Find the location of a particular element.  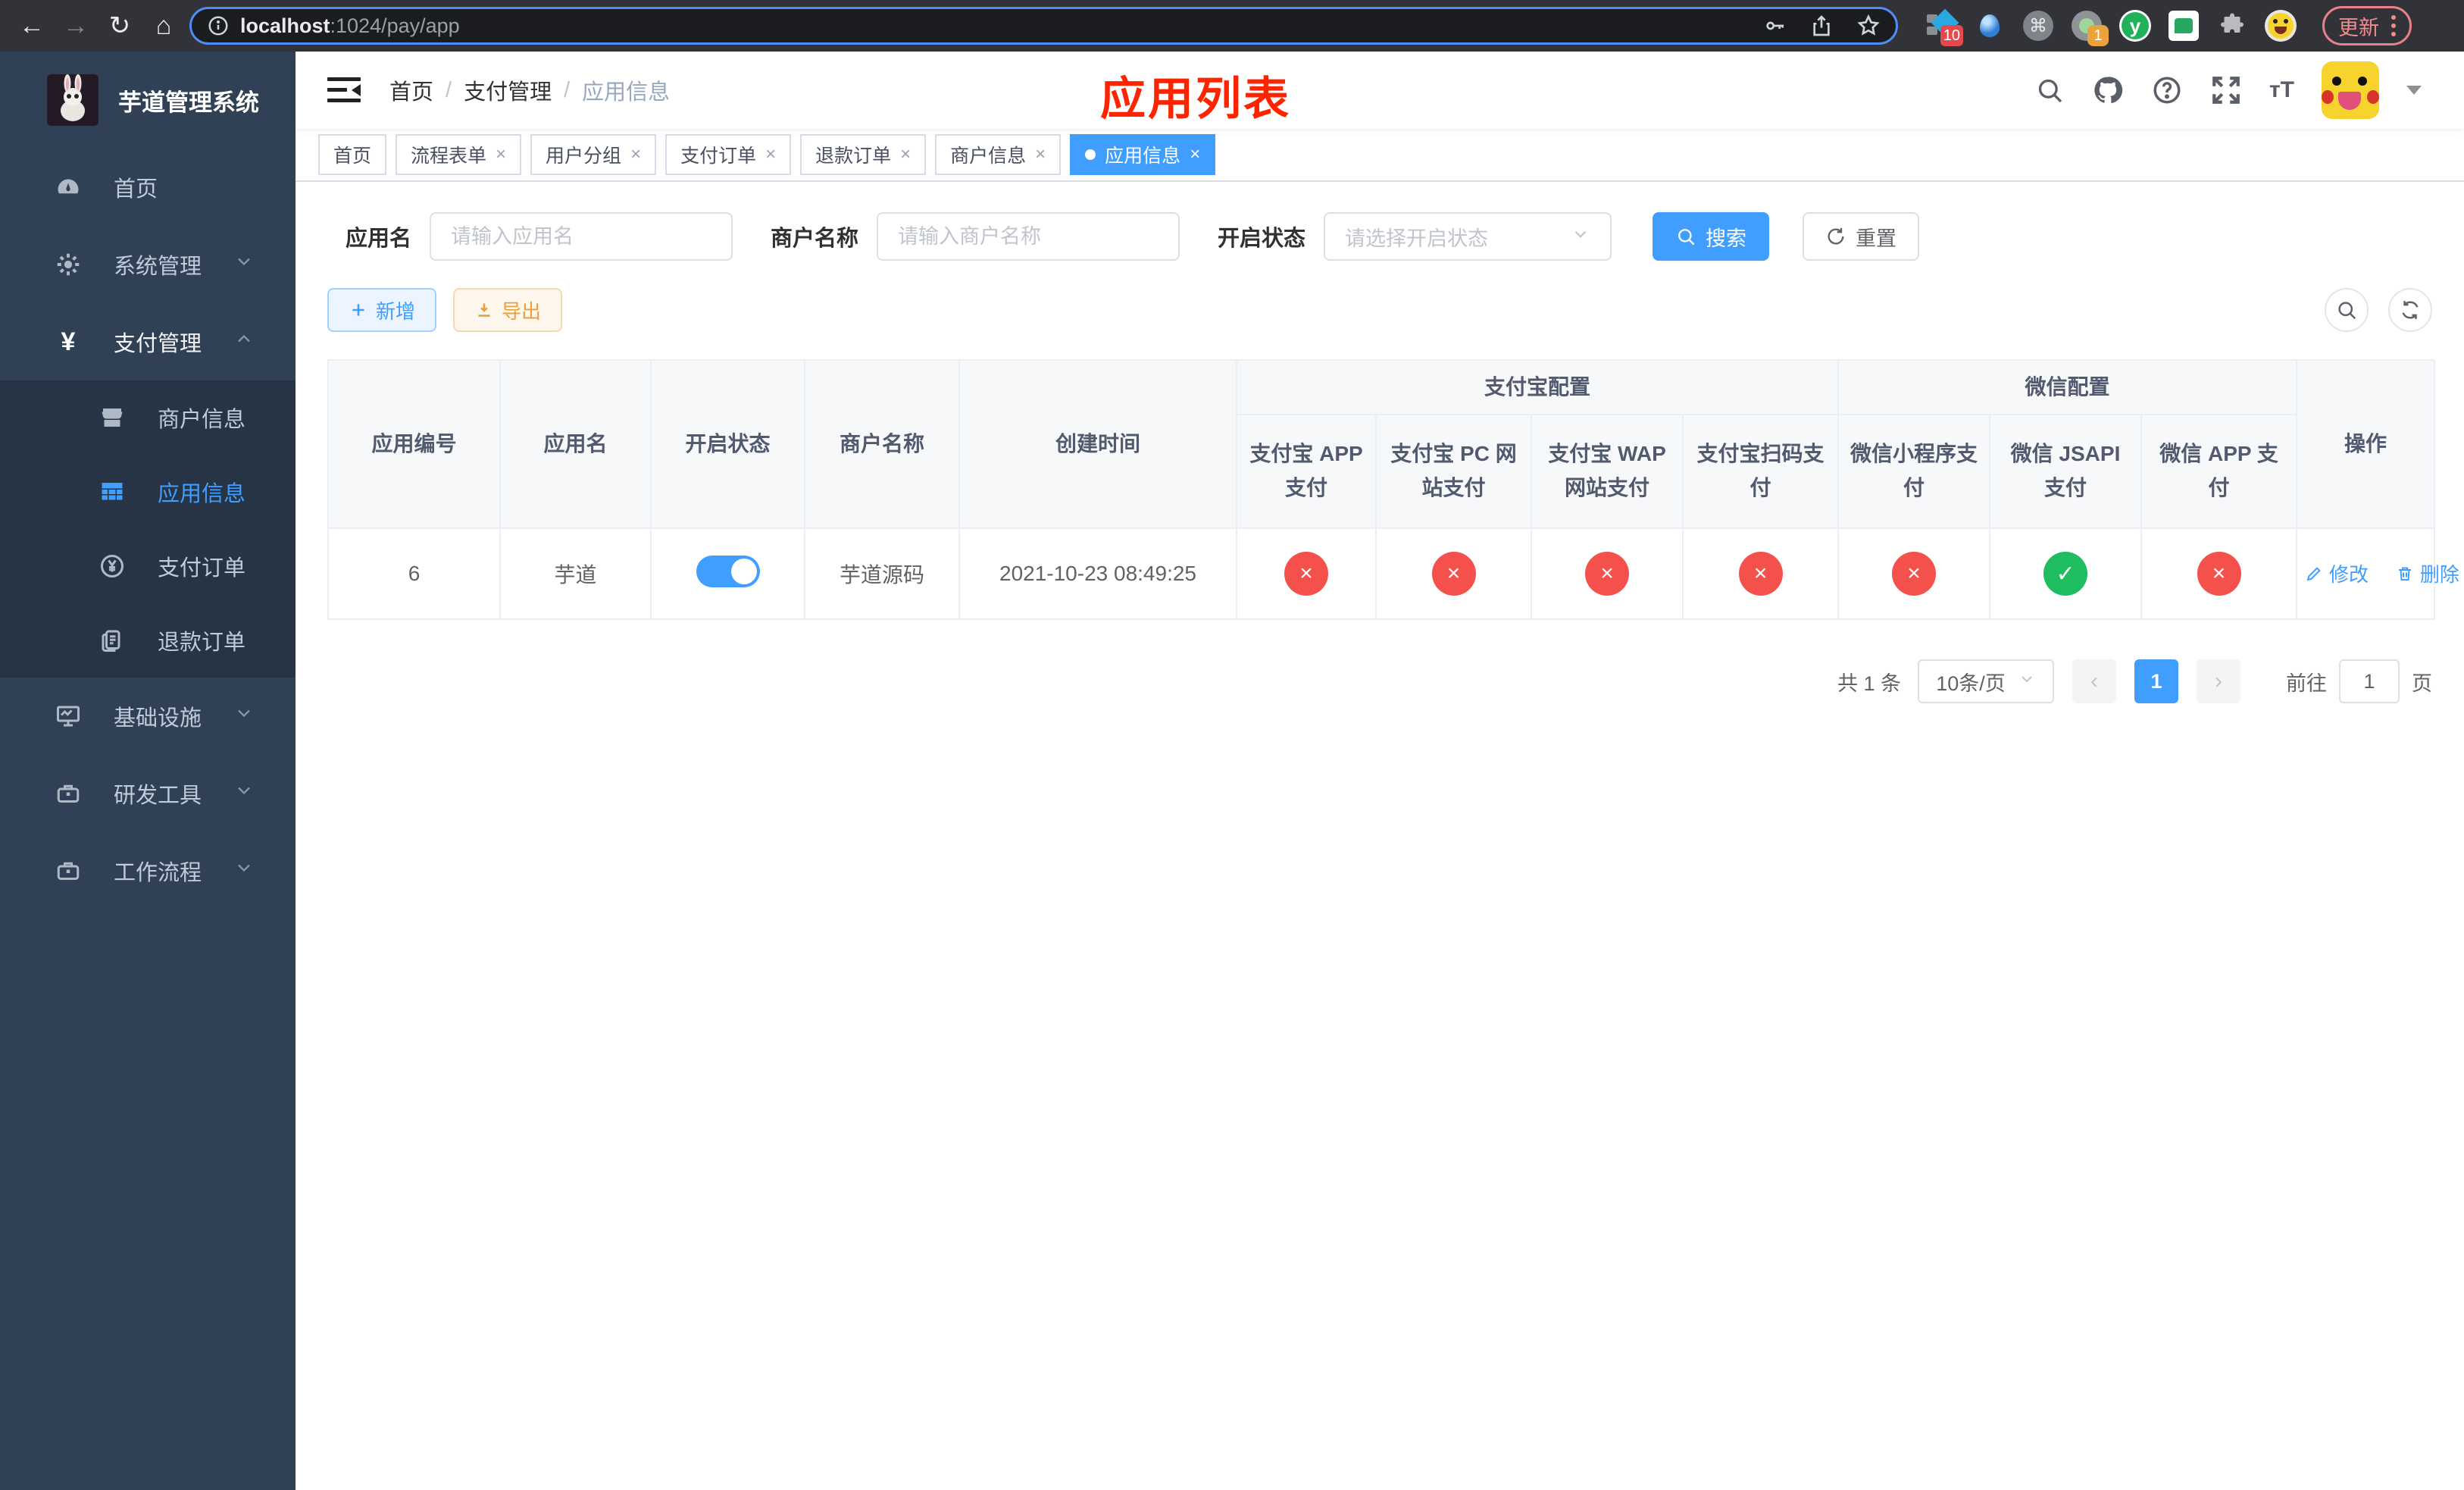

col-alipay-wap: 支付宝 WAP 网站支付 is located at coordinates (1607, 471).